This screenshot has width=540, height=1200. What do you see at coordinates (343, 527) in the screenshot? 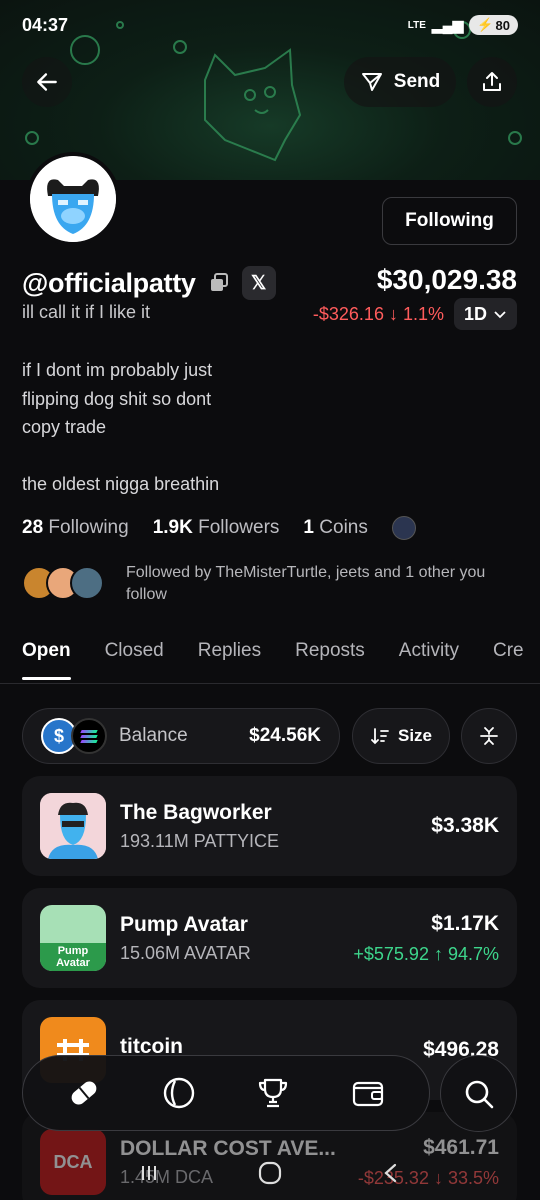
I see `coins-label: Coins` at bounding box center [343, 527].